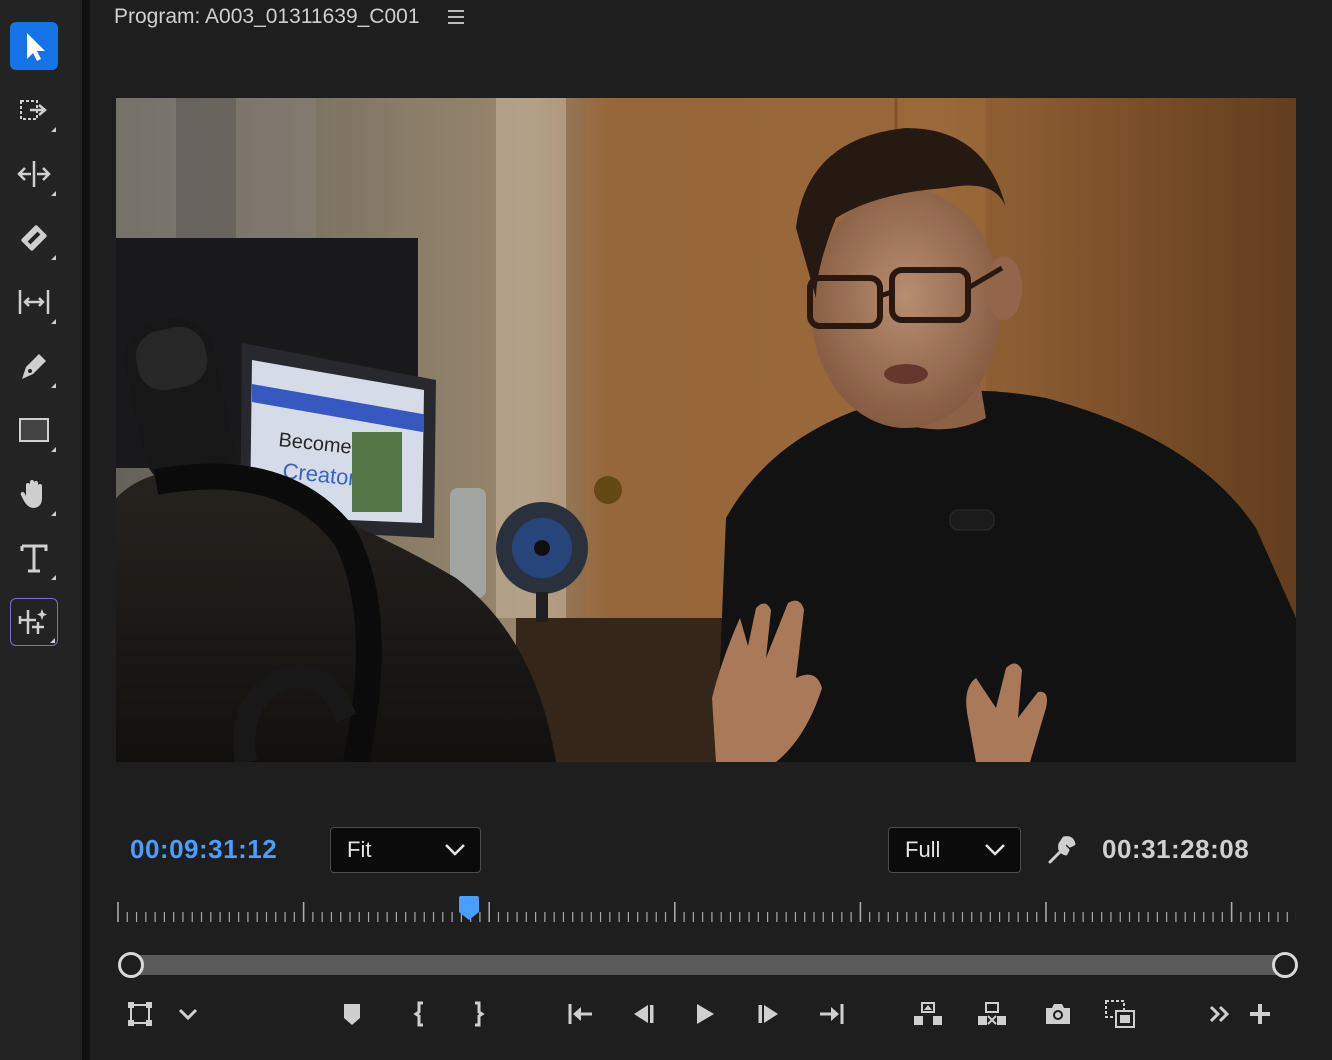  I want to click on slip-icon, so click(34, 302).